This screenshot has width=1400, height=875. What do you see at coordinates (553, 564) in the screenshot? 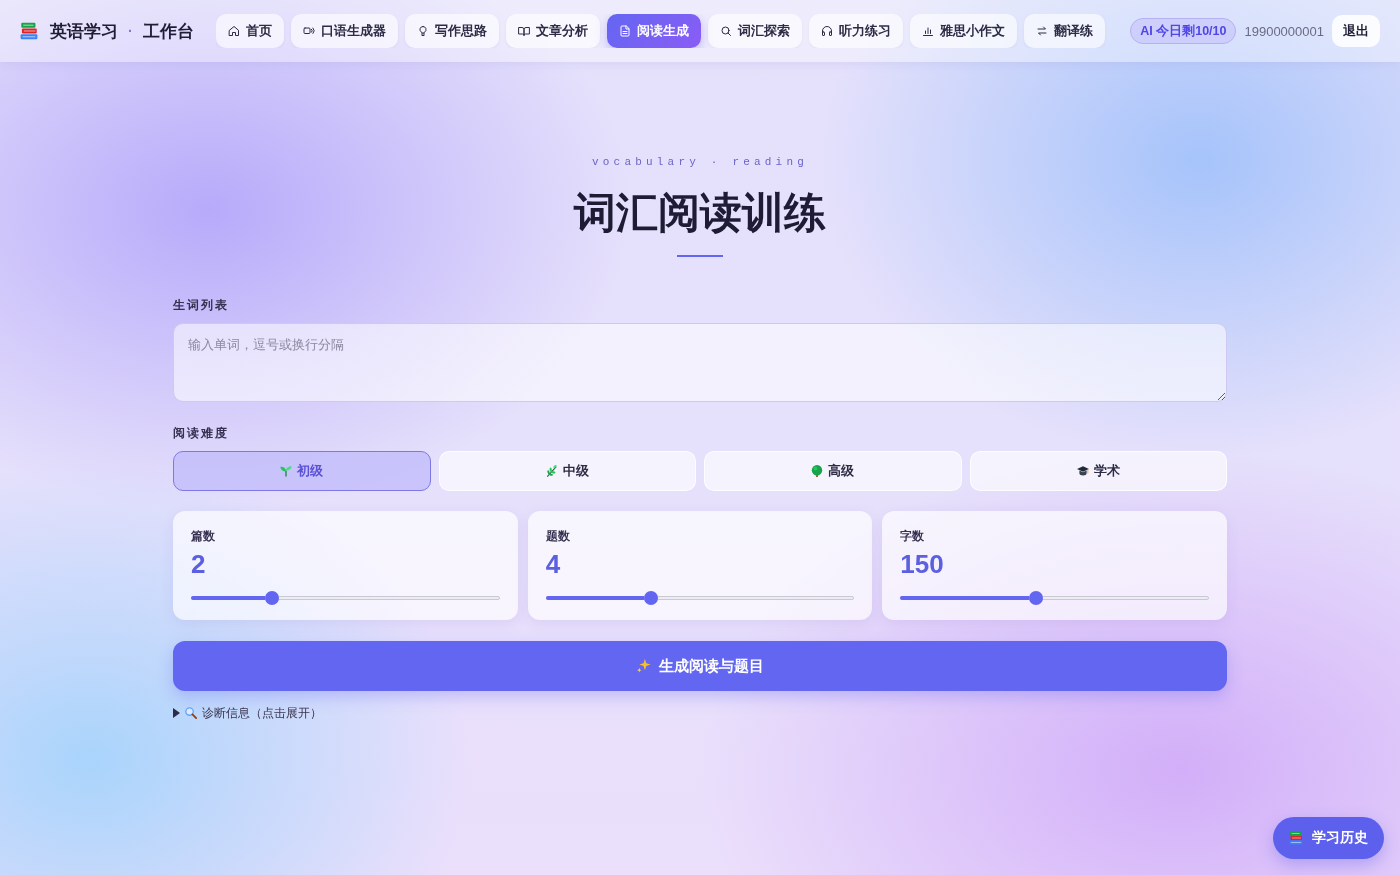
I see `slider-value: 4` at bounding box center [553, 564].